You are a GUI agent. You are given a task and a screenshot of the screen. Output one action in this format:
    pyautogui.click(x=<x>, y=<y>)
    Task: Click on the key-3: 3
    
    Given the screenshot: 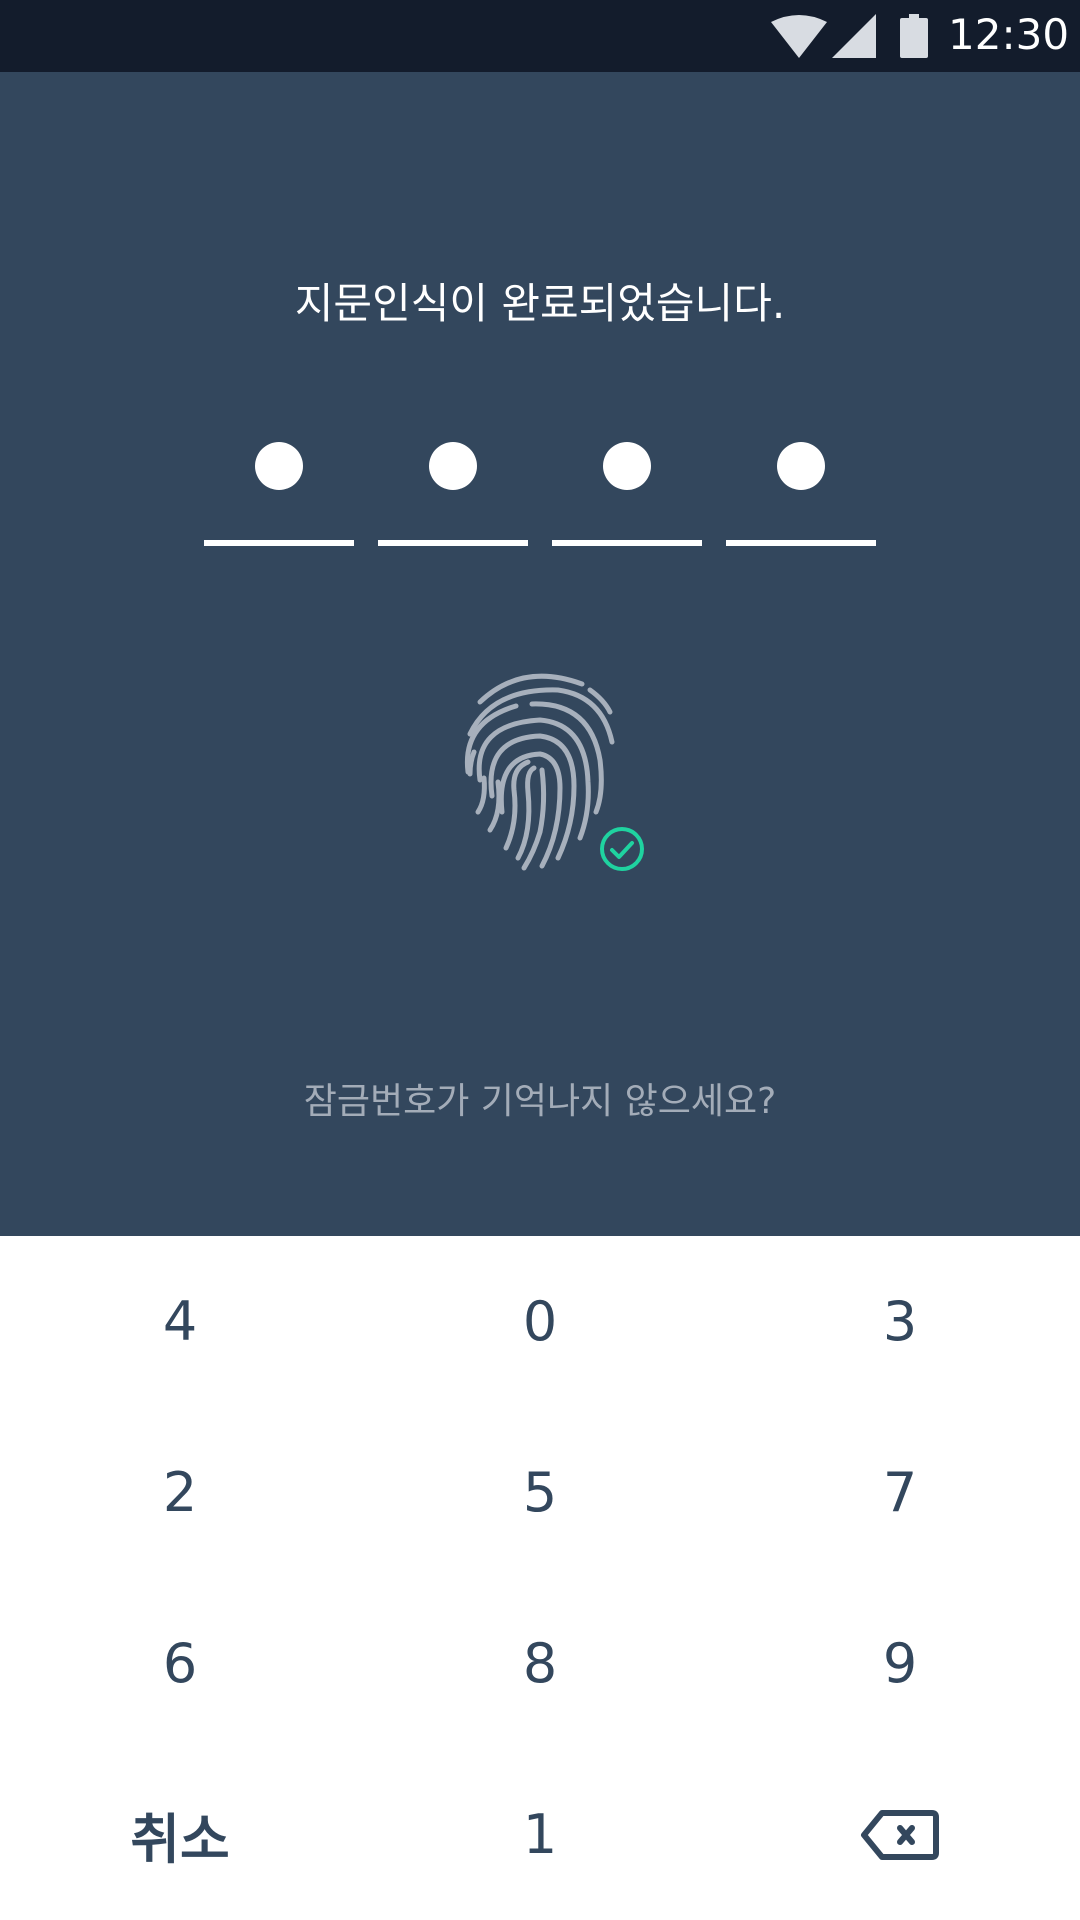 What is the action you would take?
    pyautogui.click(x=900, y=1321)
    